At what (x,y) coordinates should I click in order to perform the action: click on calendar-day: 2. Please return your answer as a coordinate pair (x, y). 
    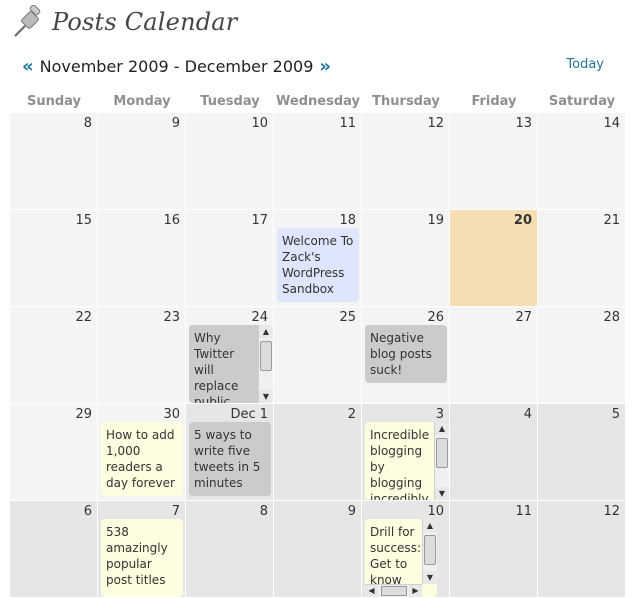
    Looking at the image, I should click on (317, 452).